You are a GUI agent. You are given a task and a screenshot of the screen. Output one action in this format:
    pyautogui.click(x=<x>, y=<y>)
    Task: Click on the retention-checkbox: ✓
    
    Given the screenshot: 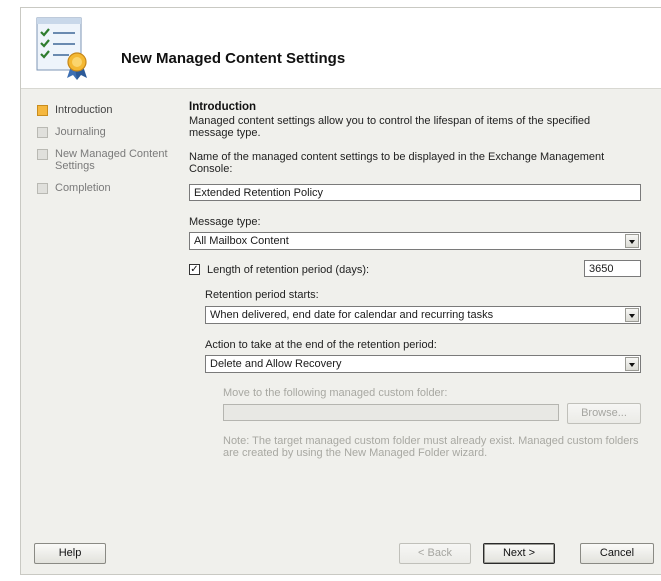 What is the action you would take?
    pyautogui.click(x=194, y=269)
    